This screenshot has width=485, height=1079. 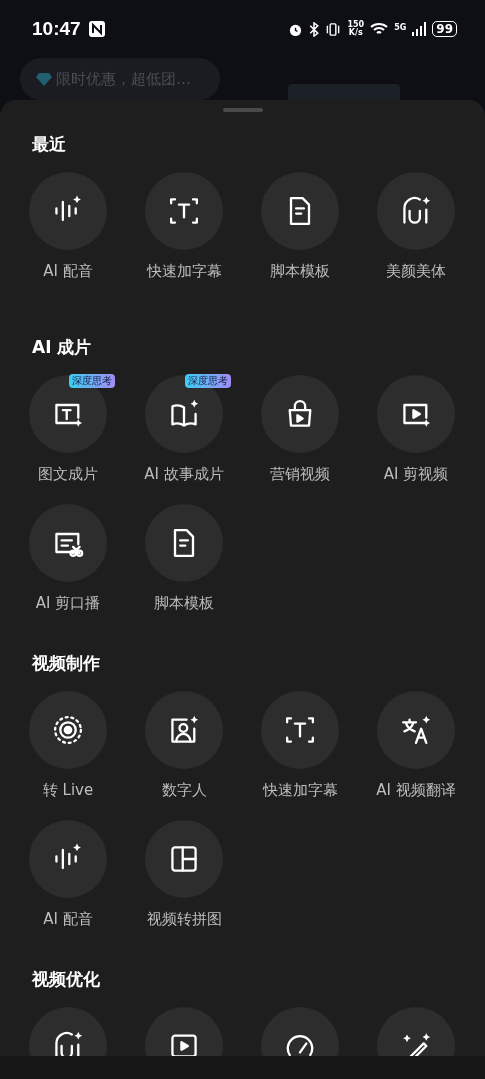 What do you see at coordinates (68, 474) in the screenshot?
I see `tool-label: 图文成片` at bounding box center [68, 474].